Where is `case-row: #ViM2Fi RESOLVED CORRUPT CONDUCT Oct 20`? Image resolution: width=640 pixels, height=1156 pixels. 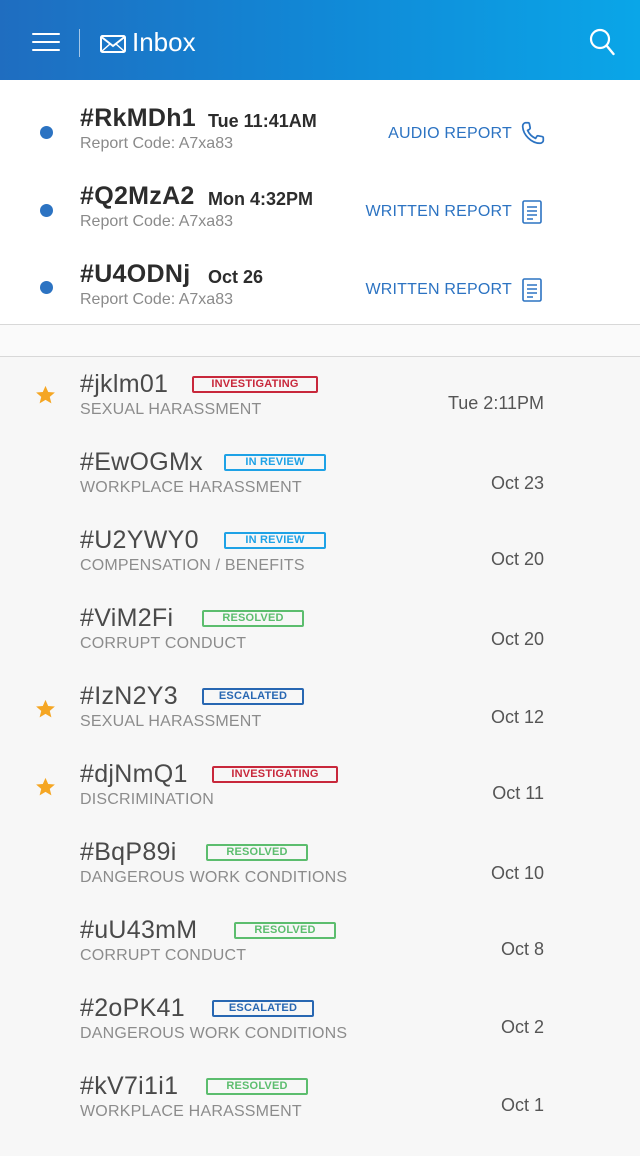 case-row: #ViM2Fi RESOLVED CORRUPT CONDUCT Oct 20 is located at coordinates (320, 630).